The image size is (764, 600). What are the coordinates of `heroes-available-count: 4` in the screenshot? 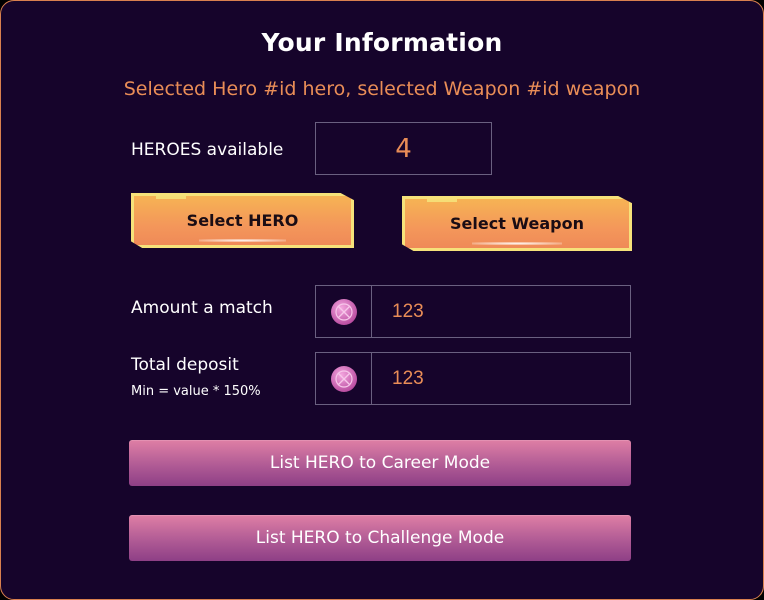 It's located at (403, 148).